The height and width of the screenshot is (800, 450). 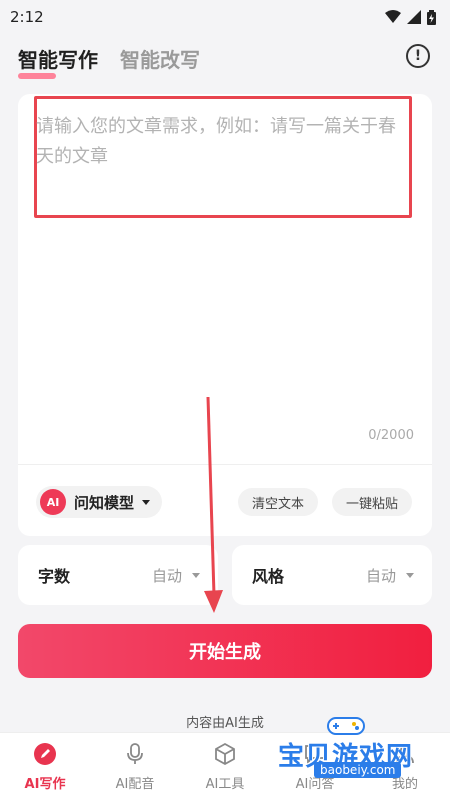 What do you see at coordinates (350, 752) in the screenshot?
I see `watermark: 宝贝游戏网 baobeiy.com` at bounding box center [350, 752].